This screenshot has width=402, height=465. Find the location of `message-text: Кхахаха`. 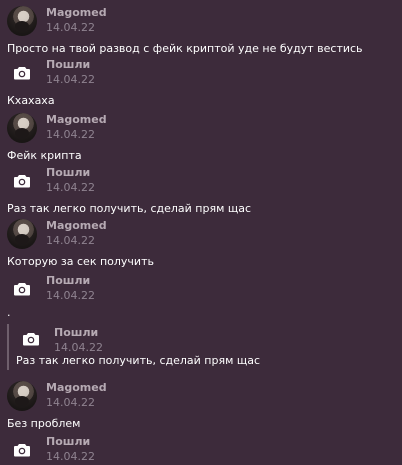

message-text: Кхахаха is located at coordinates (31, 100).